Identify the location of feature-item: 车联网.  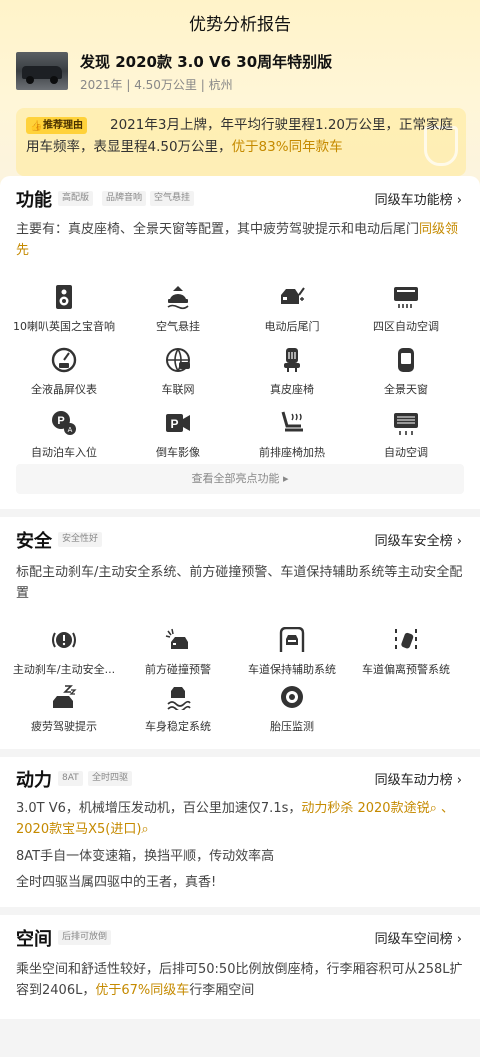
(178, 376).